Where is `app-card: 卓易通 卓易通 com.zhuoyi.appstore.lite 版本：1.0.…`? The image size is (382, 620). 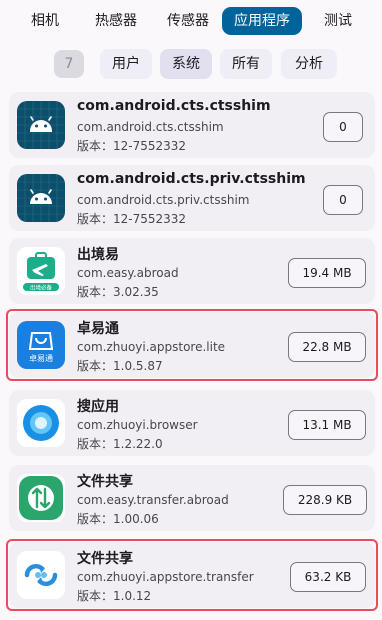 app-card: 卓易通 卓易通 com.zhuoyi.appstore.lite 版本：1.0.… is located at coordinates (192, 345).